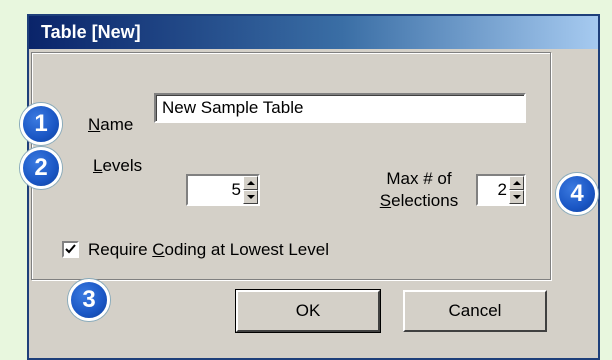 The height and width of the screenshot is (360, 612). Describe the element at coordinates (89, 300) in the screenshot. I see `callout-badge-3: 3` at that location.